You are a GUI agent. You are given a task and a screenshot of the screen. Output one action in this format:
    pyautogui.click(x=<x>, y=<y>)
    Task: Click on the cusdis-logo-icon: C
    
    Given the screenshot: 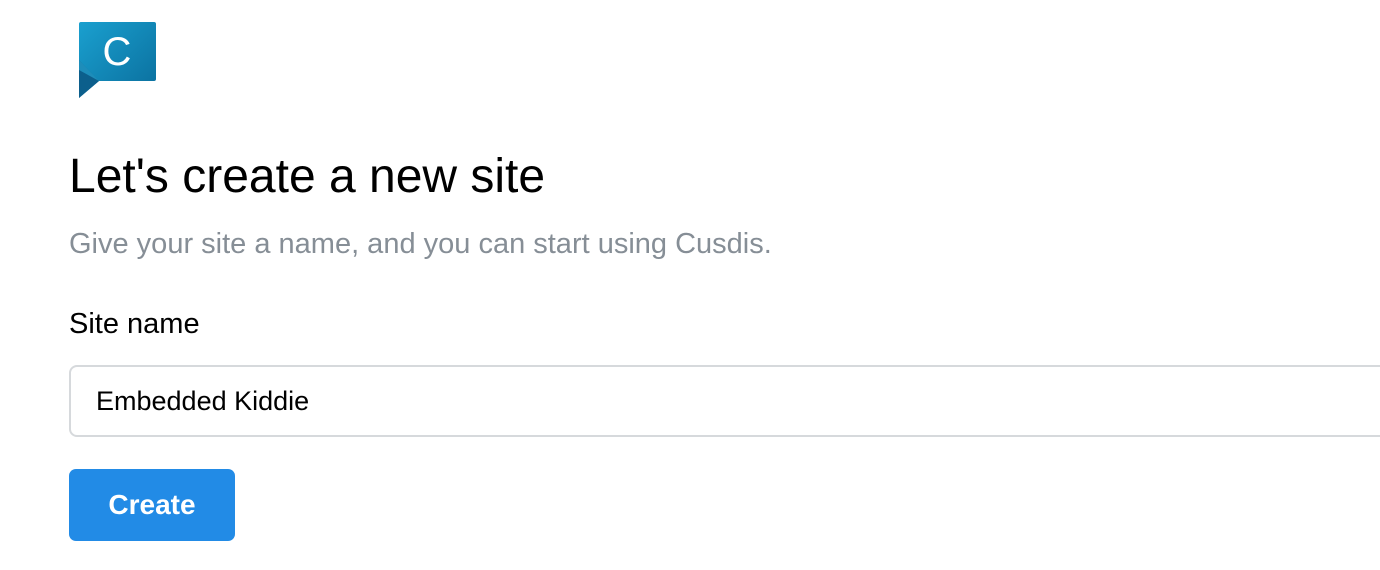 What is the action you would take?
    pyautogui.click(x=117, y=60)
    